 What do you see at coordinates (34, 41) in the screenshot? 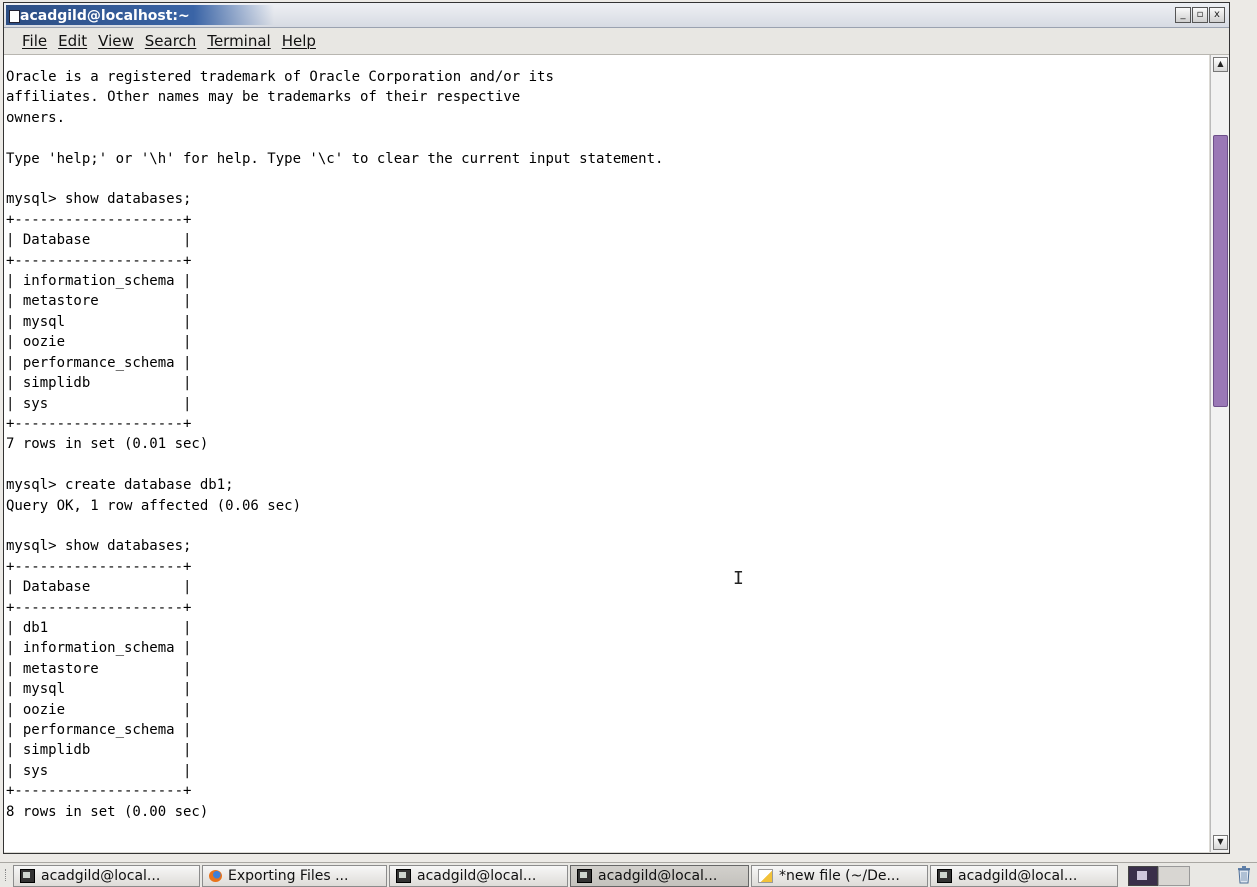
I see `menu-file: File` at bounding box center [34, 41].